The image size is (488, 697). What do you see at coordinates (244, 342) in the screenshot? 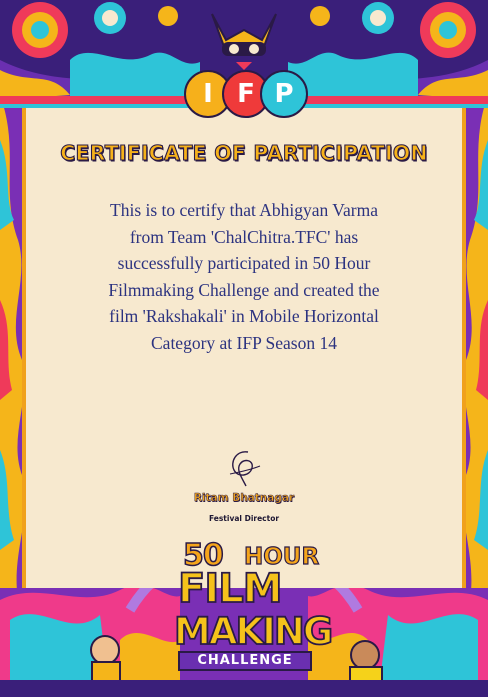
I see `body-line: Category at IFP Season 14` at bounding box center [244, 342].